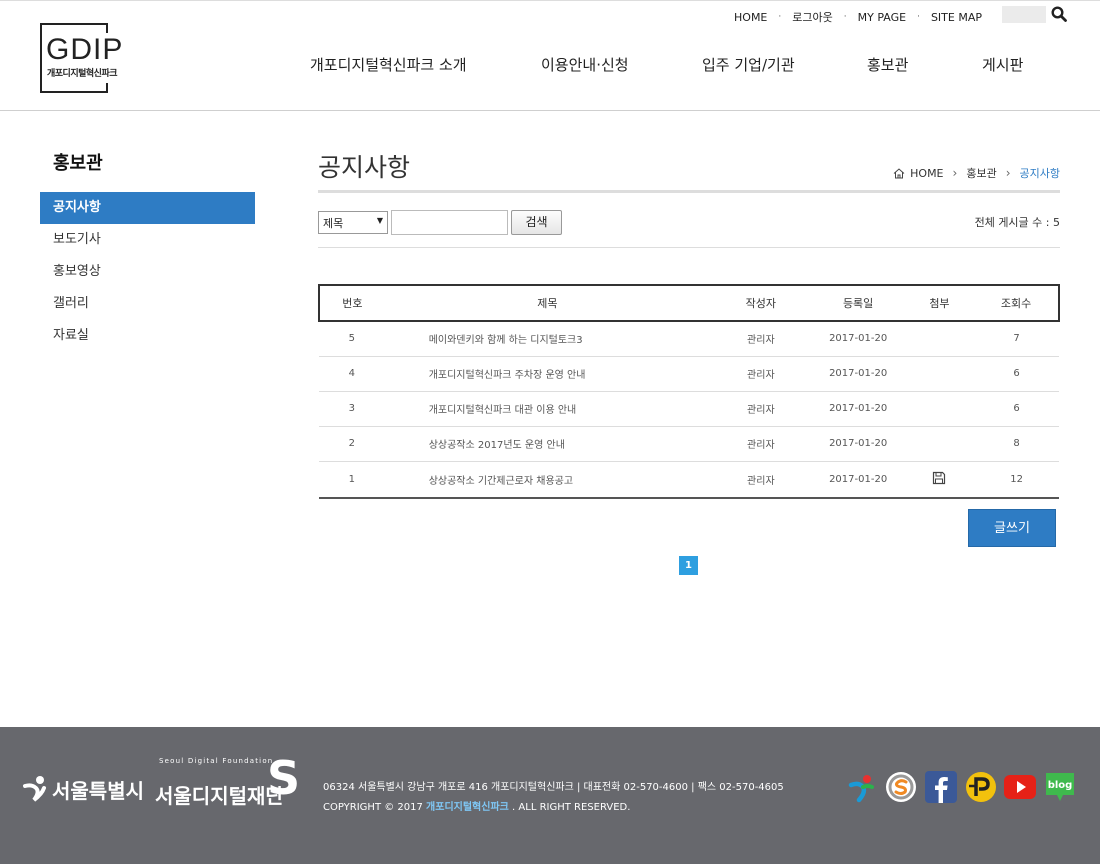 This screenshot has width=1100, height=864. I want to click on breadcrumb-current: 공지사항, so click(1039, 173).